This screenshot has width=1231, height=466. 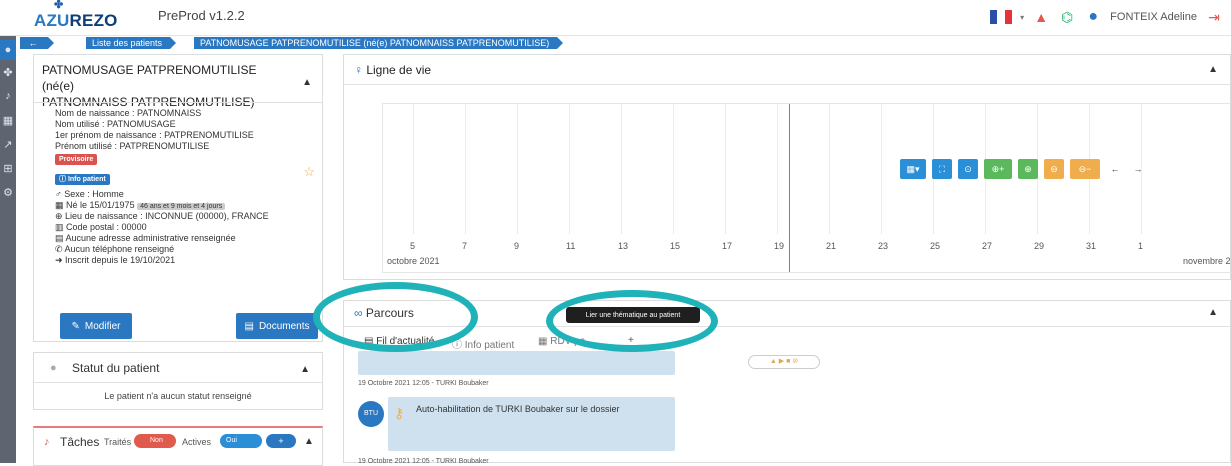 I want to click on calendar-icon: ▦, so click(x=8, y=120).